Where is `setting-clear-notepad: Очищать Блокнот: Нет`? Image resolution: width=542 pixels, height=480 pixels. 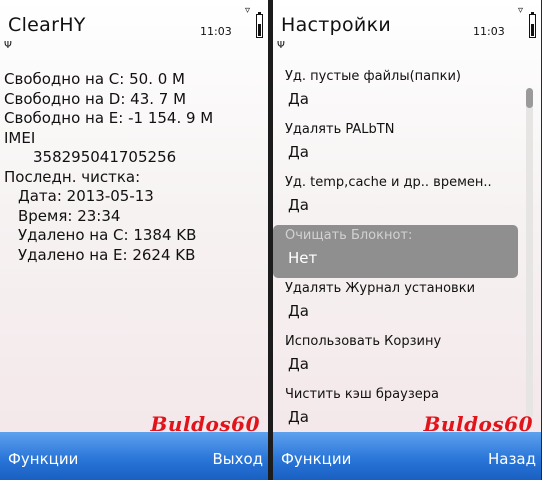
setting-clear-notepad: Очищать Блокнот: Нет is located at coordinates (395, 251).